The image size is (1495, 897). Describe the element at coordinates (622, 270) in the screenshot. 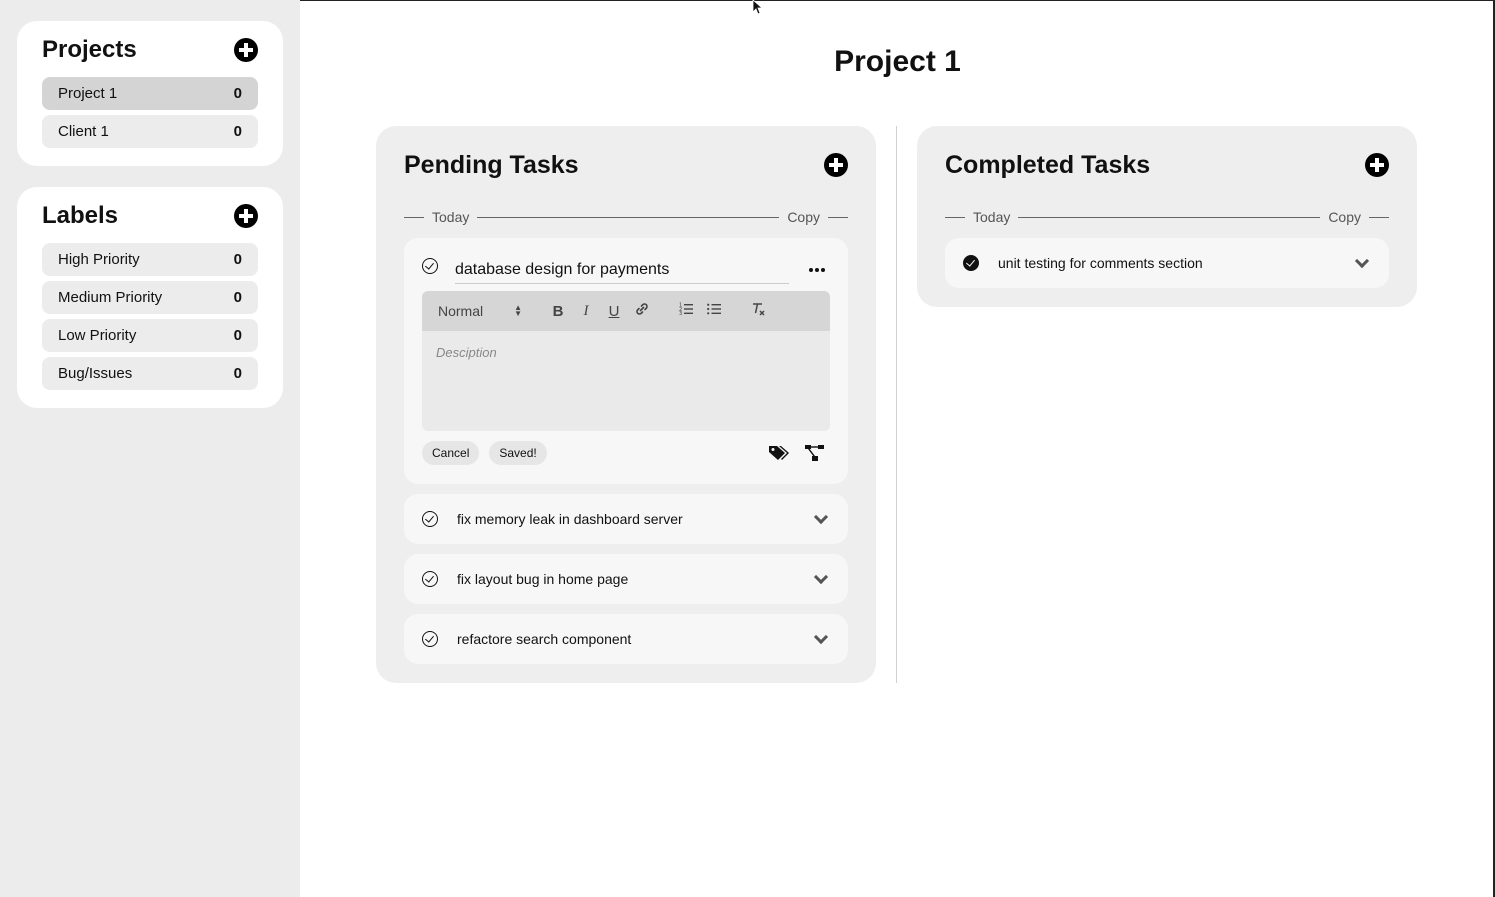

I see `task-title-input` at that location.